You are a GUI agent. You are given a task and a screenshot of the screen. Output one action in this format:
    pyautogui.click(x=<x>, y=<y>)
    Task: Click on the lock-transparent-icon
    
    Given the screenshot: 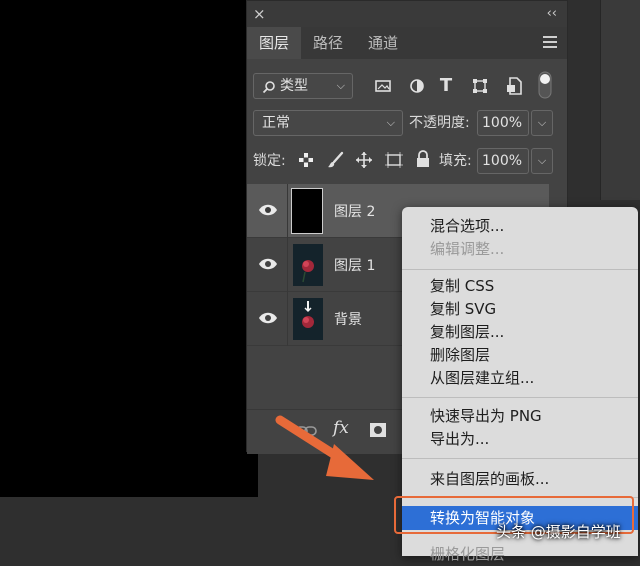 What is the action you would take?
    pyautogui.click(x=306, y=160)
    